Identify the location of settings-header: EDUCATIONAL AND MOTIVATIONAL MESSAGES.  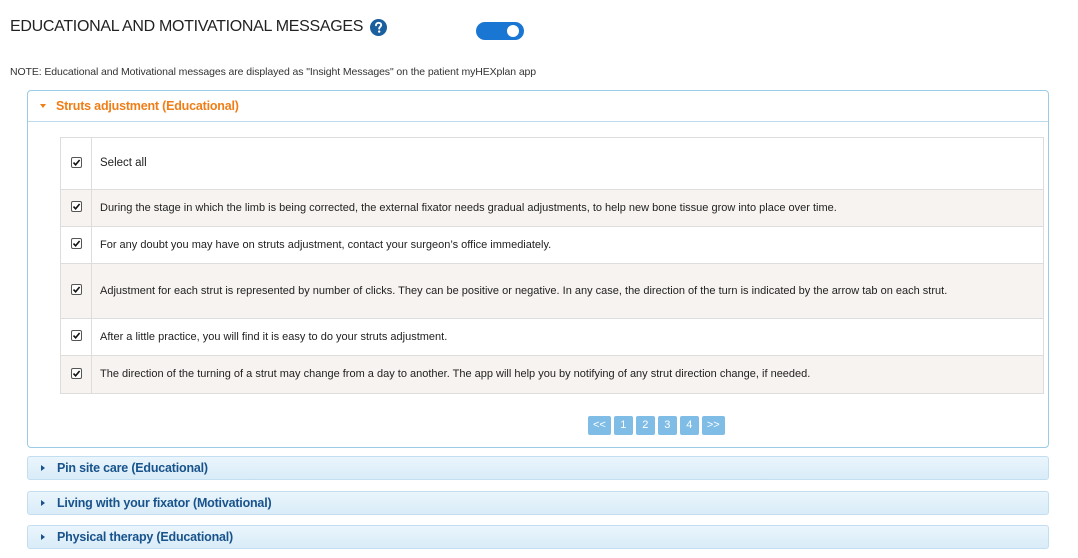
(199, 27).